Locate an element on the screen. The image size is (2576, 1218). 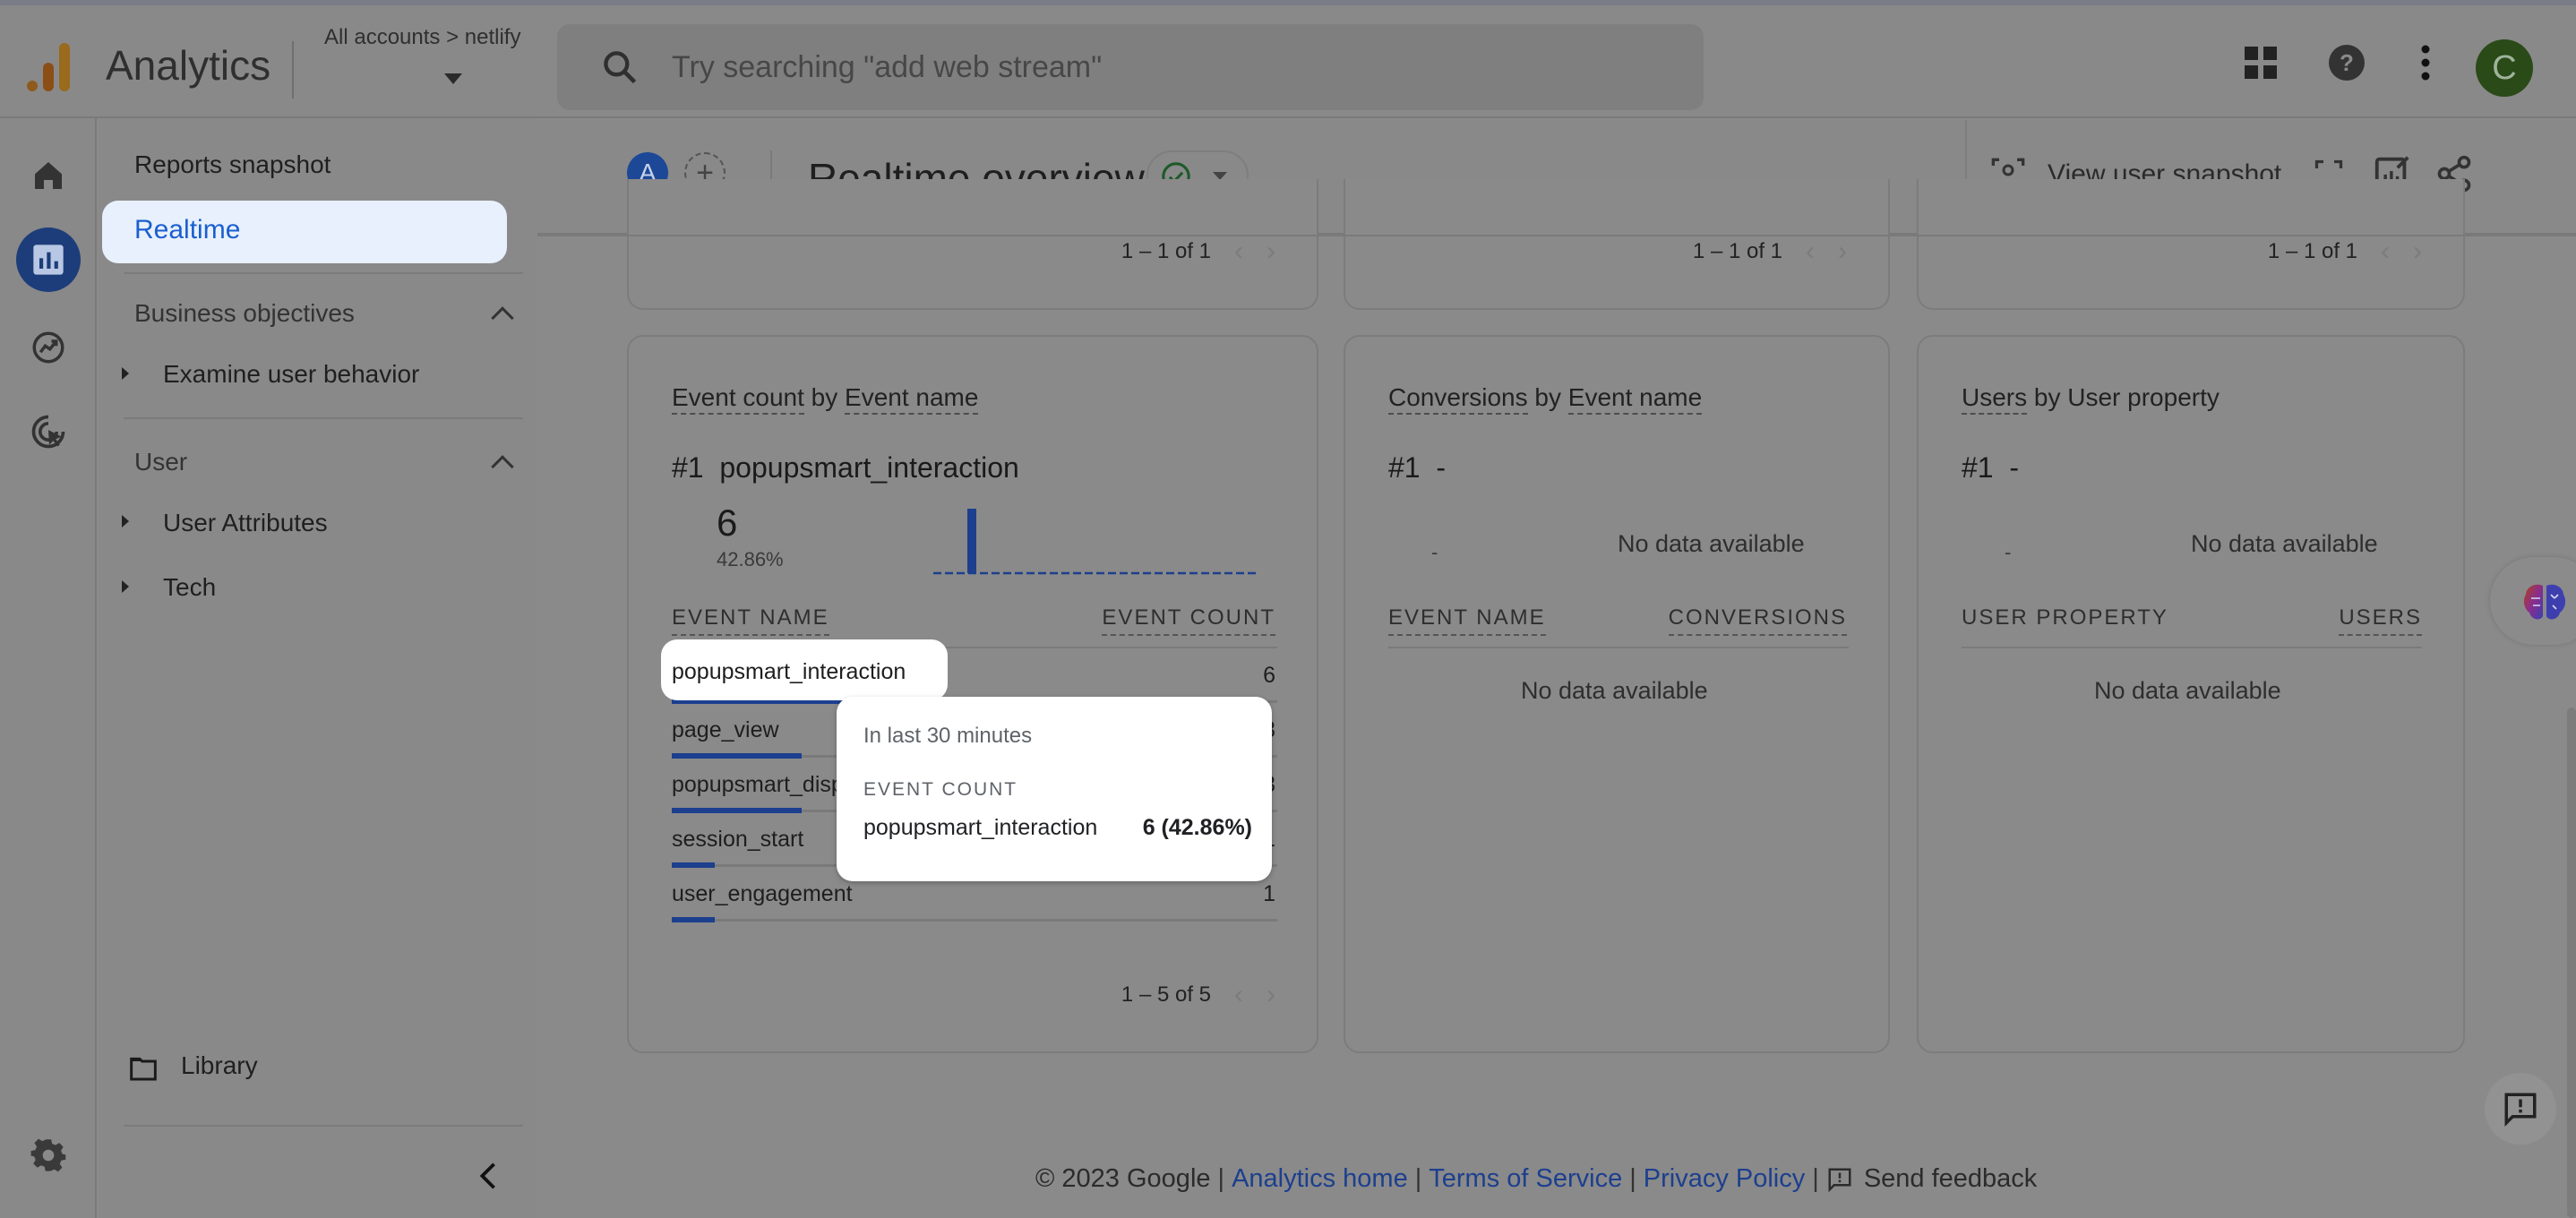
table-divider is located at coordinates (2192, 647).